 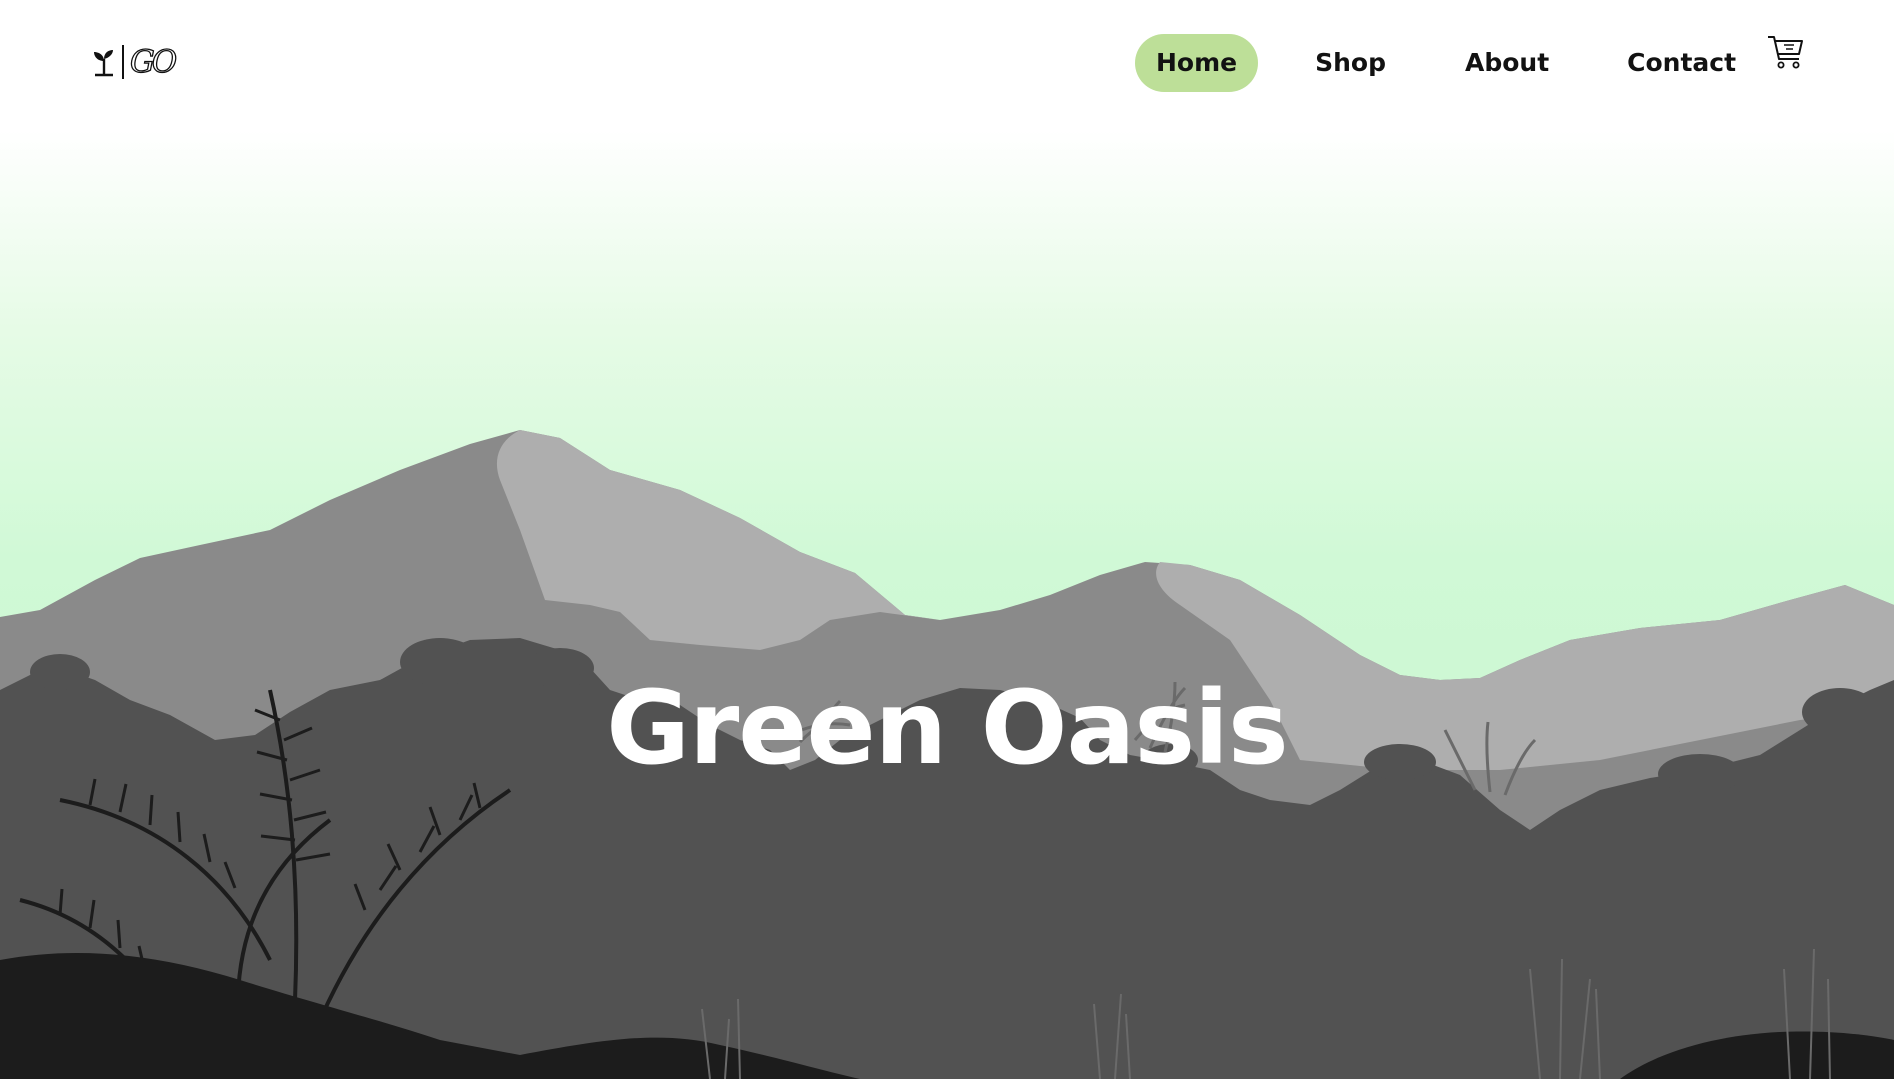 I want to click on site-header: GO Home Shop About Contact, so click(x=947, y=60).